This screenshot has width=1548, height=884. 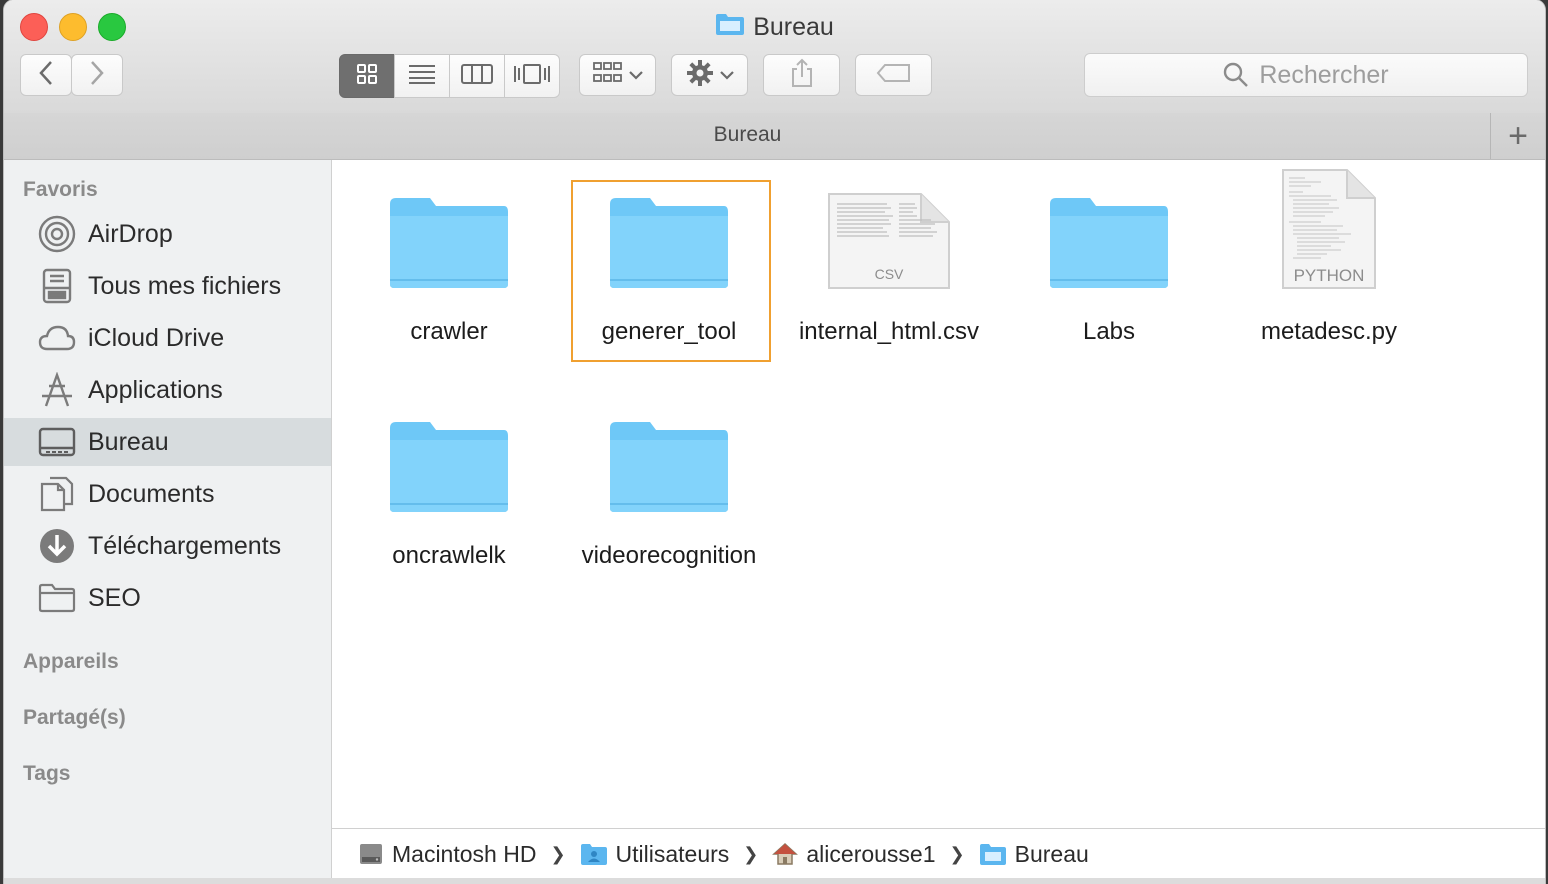 I want to click on list-view-button, so click(x=422, y=76).